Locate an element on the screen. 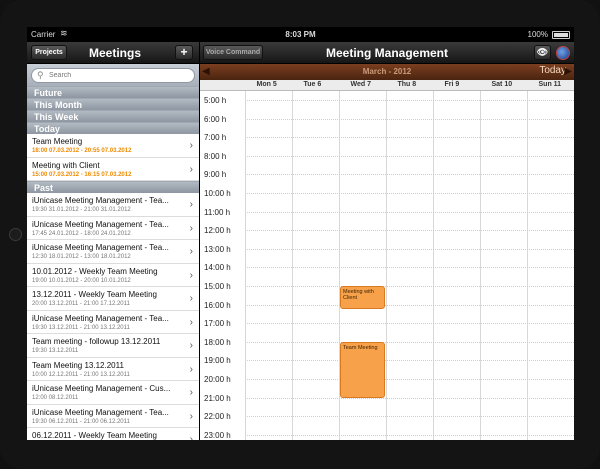 This screenshot has width=600, height=469. hour-label: 5:00 h is located at coordinates (215, 100).